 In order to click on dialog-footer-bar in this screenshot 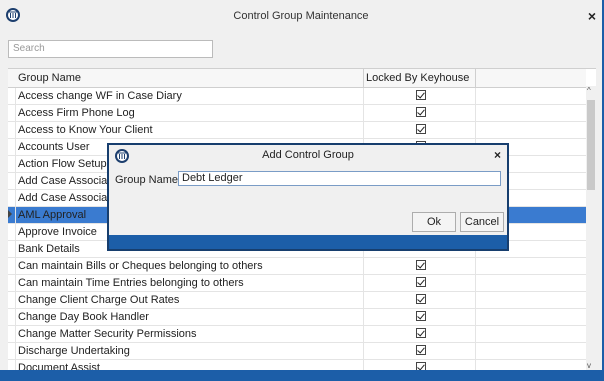, I will do `click(308, 242)`.